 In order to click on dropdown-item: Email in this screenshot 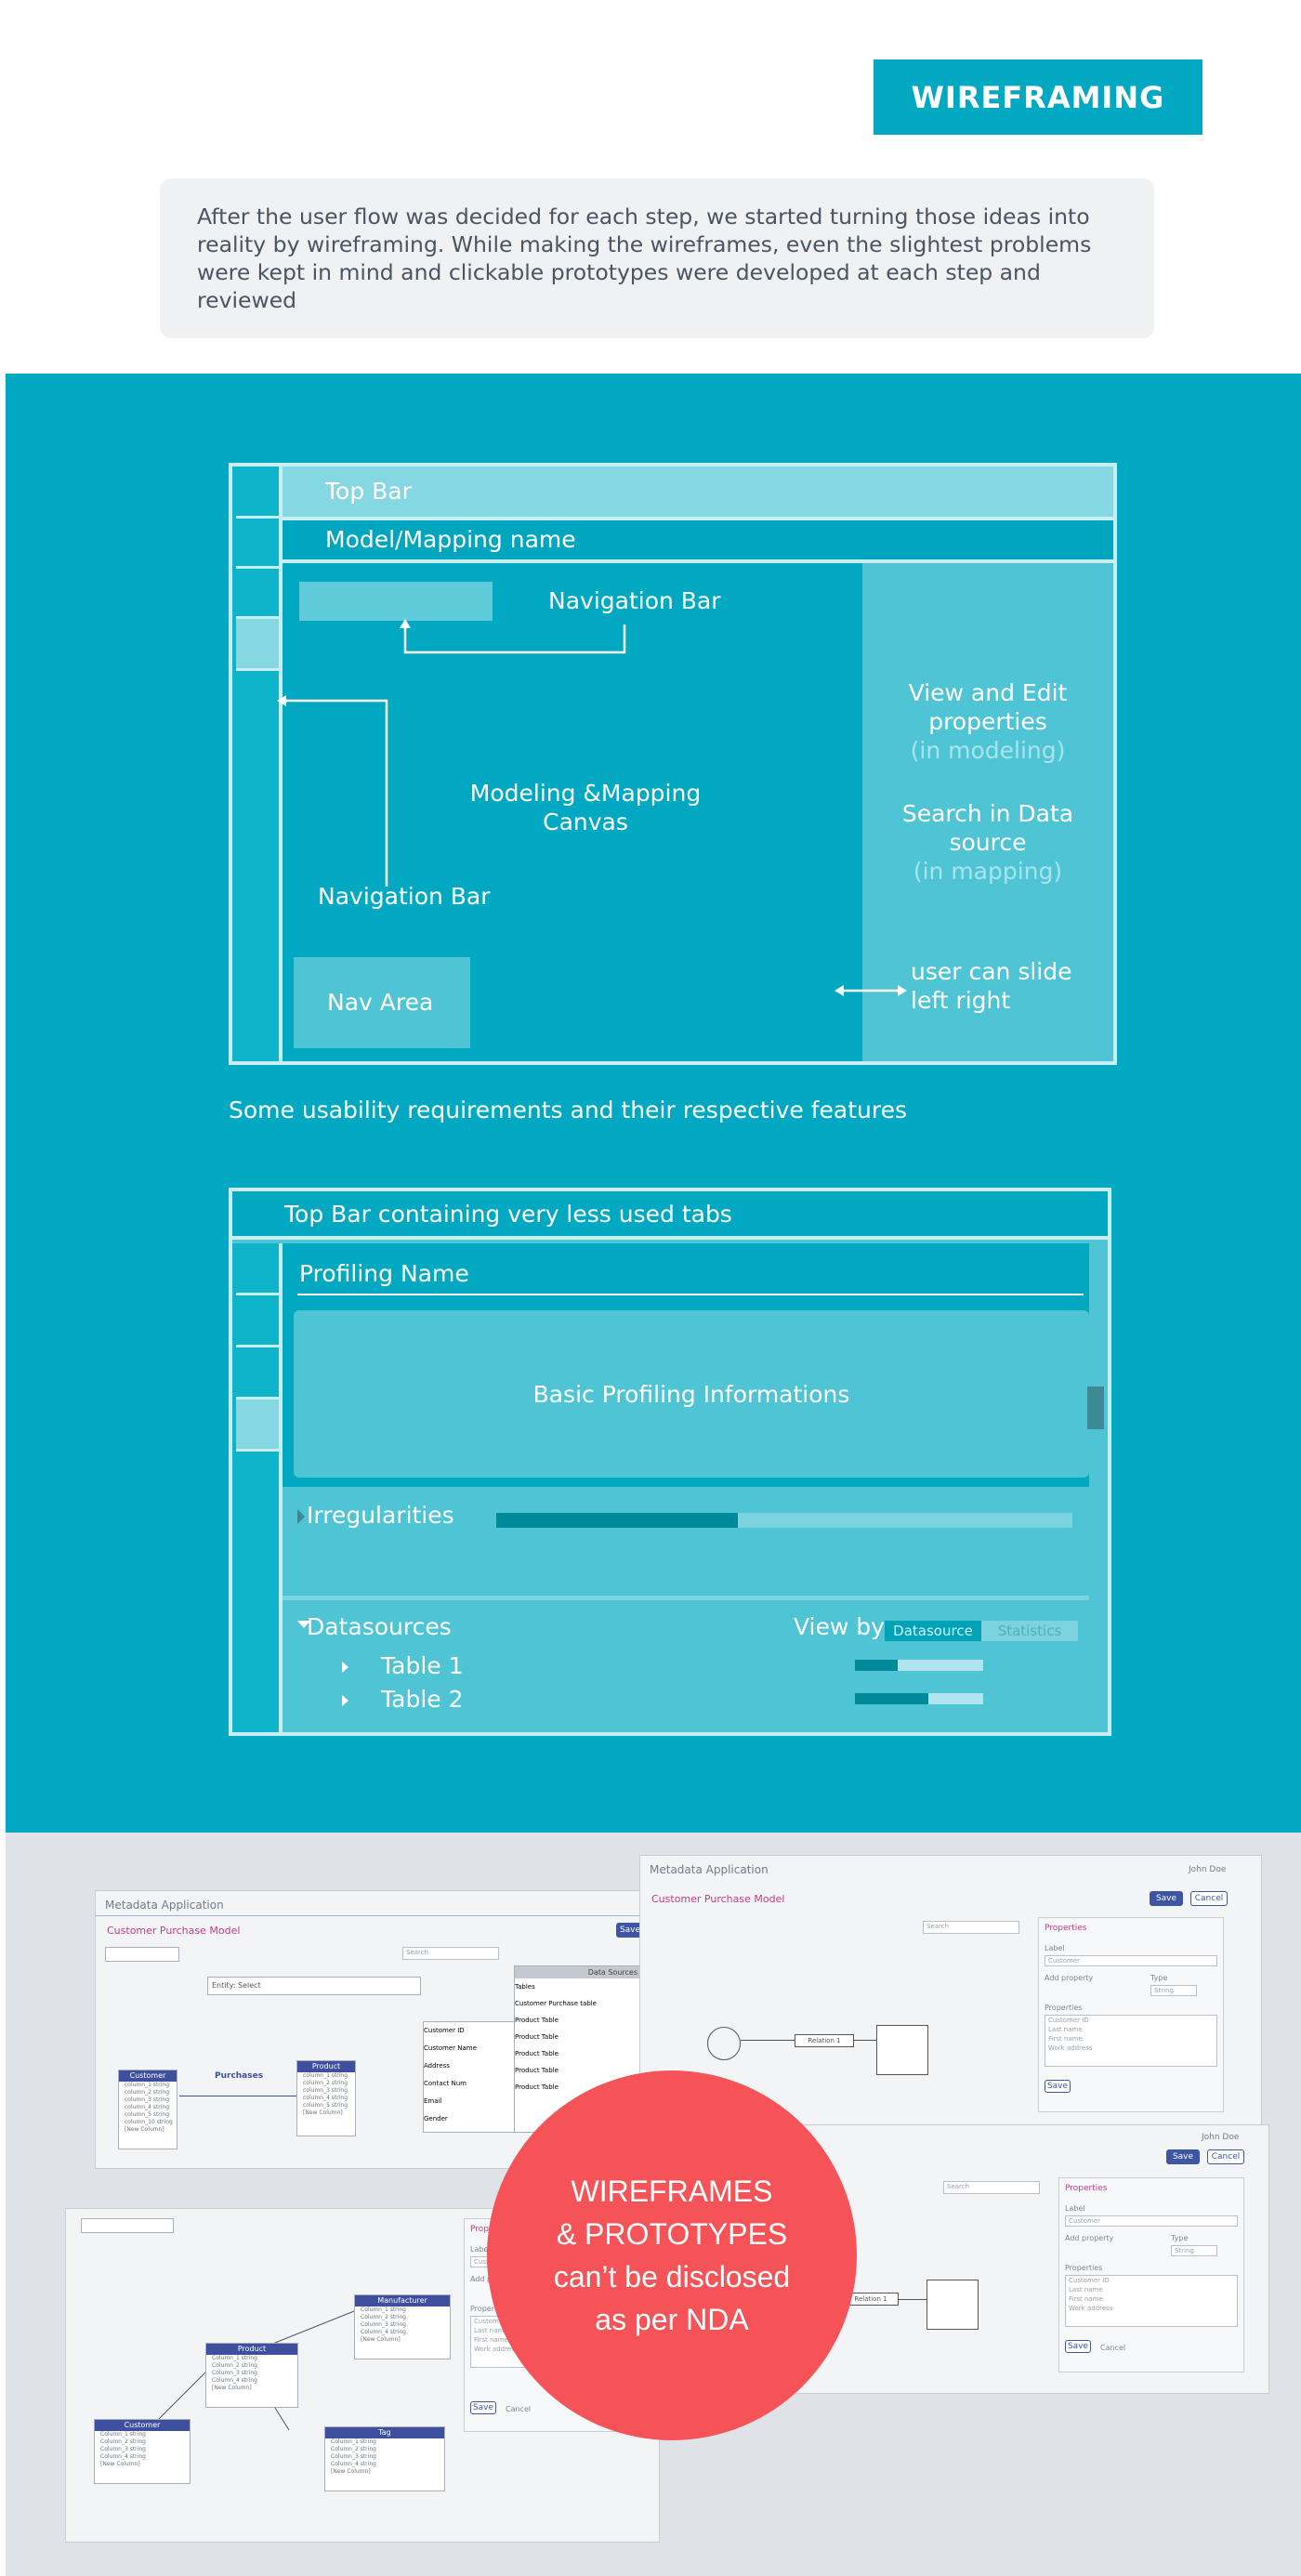, I will do `click(472, 2101)`.